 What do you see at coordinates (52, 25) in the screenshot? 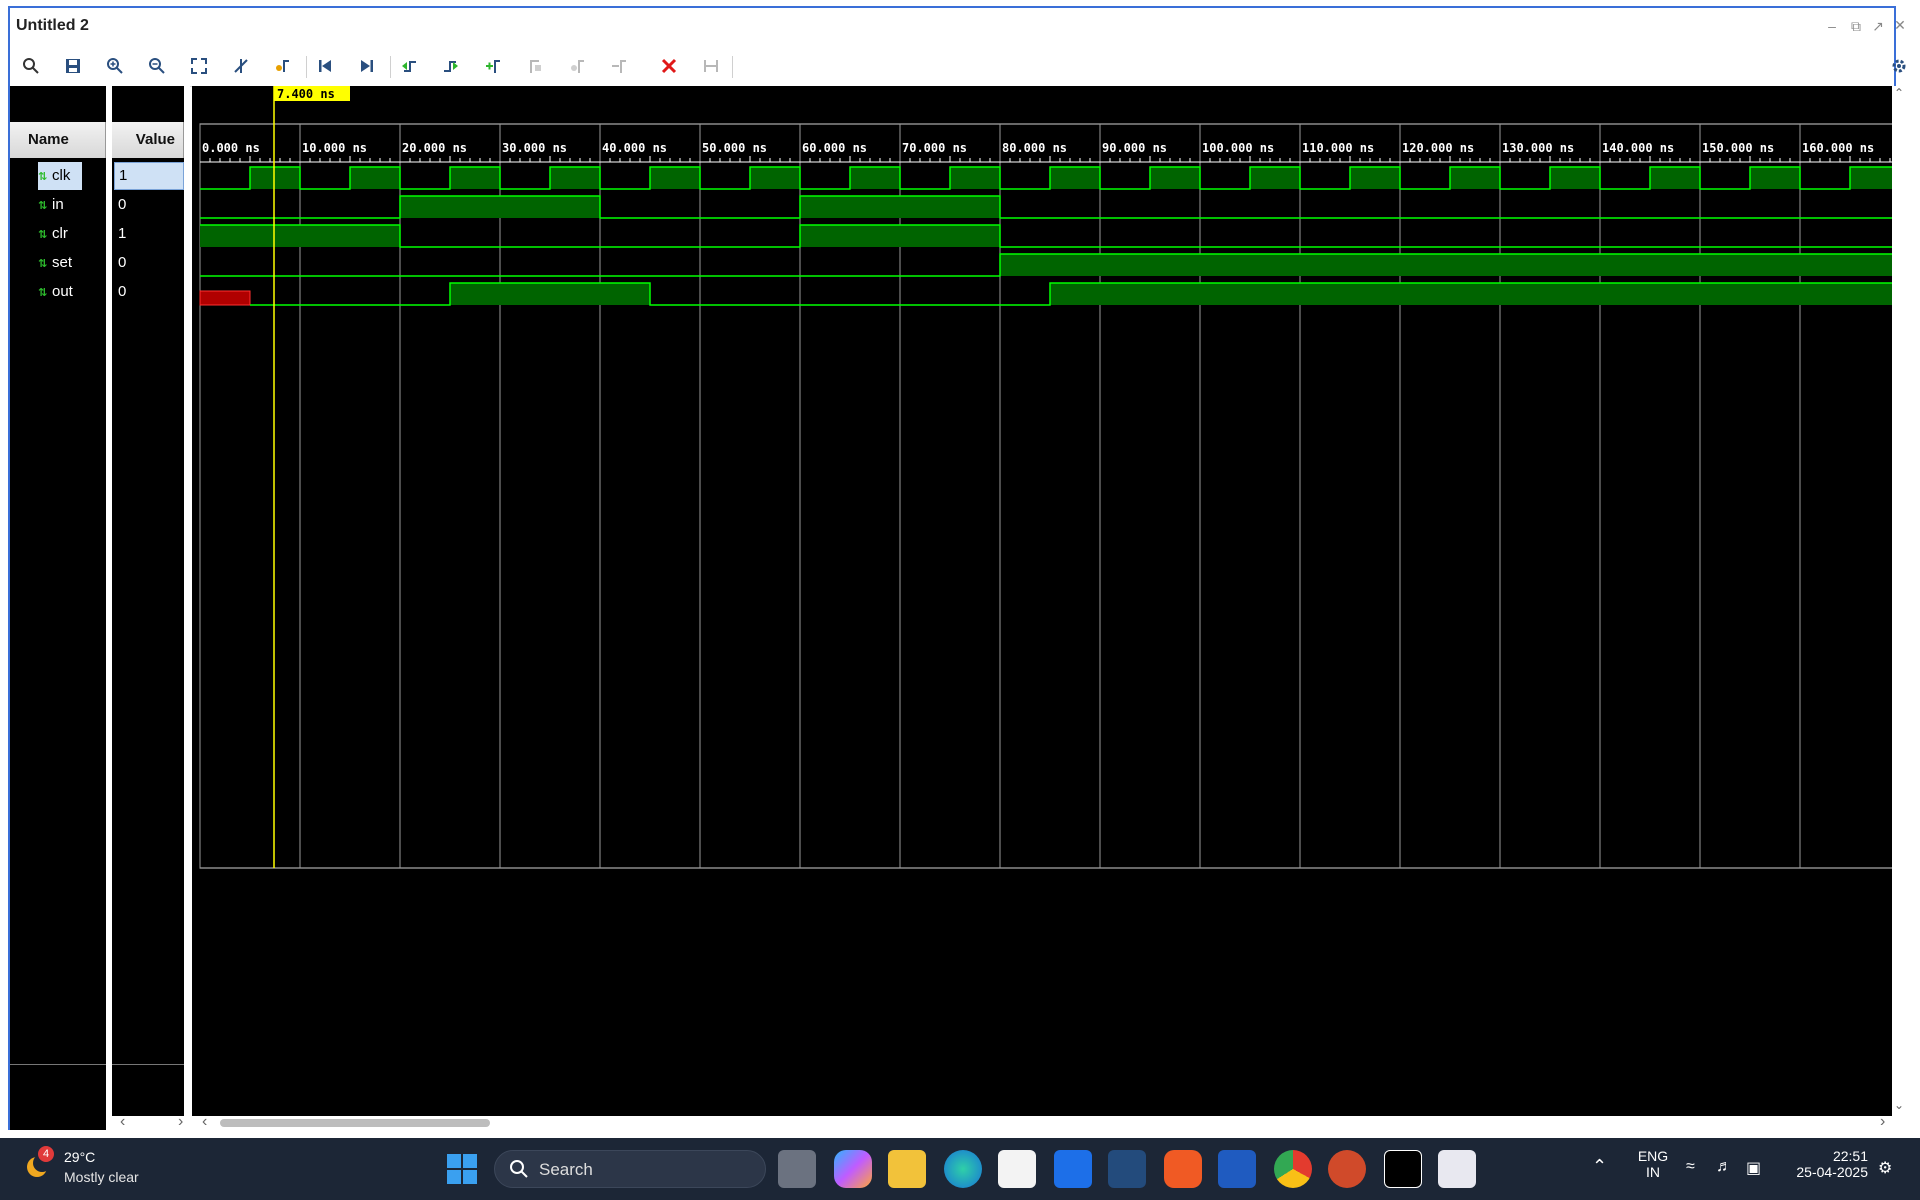
I see `window-title: Untitled 2` at bounding box center [52, 25].